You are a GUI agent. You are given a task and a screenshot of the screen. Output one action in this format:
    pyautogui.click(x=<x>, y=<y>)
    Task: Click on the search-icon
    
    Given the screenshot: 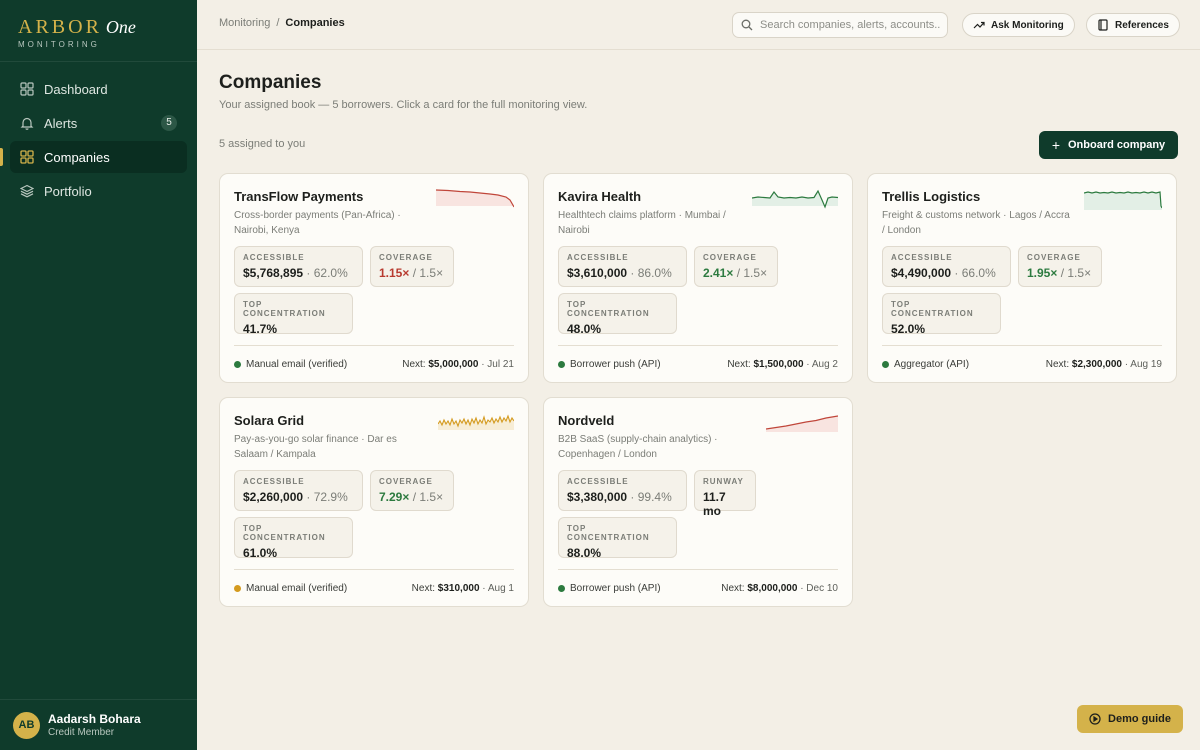 What is the action you would take?
    pyautogui.click(x=747, y=25)
    